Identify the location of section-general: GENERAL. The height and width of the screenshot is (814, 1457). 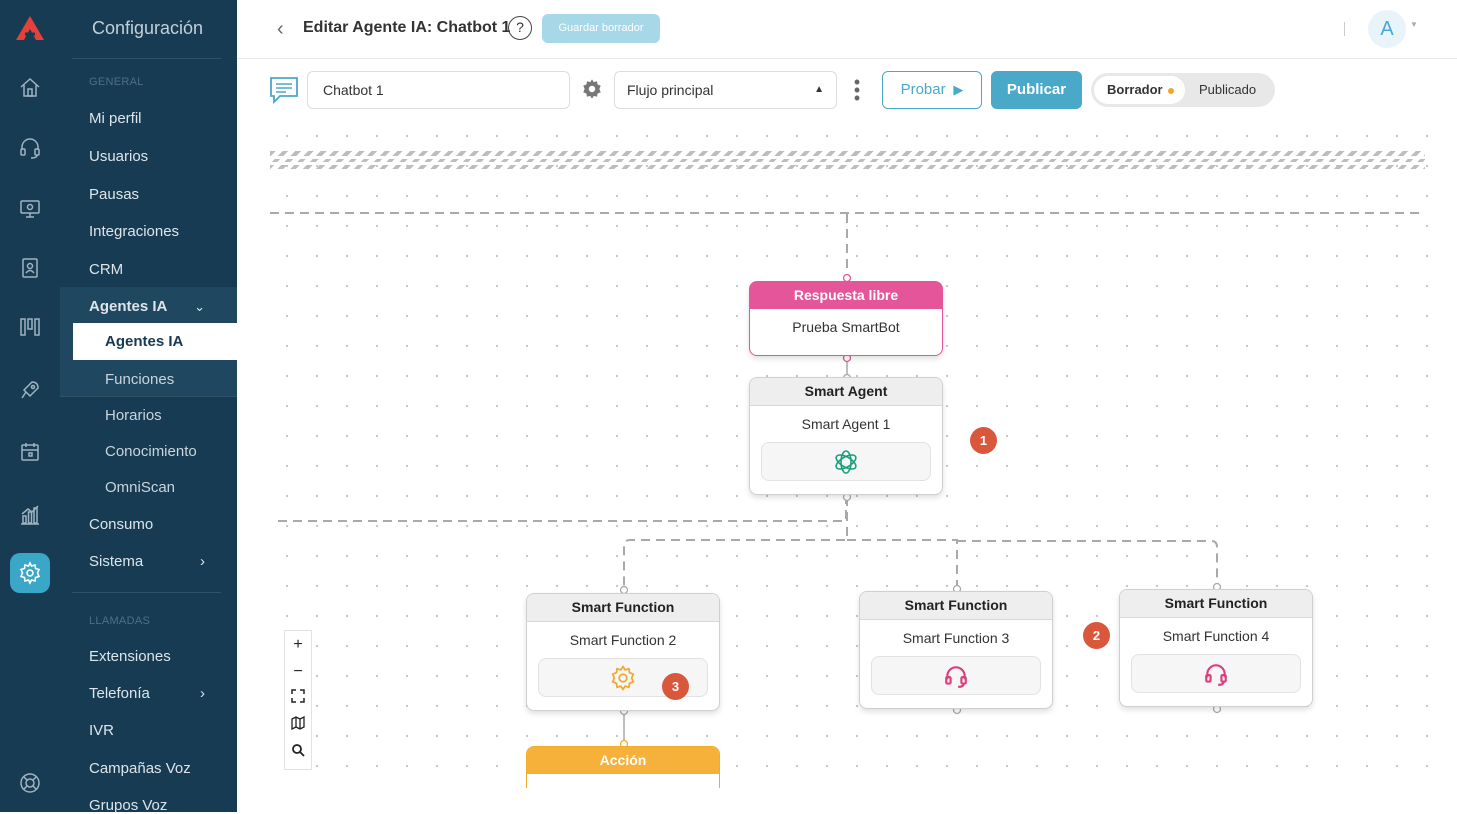
(116, 82).